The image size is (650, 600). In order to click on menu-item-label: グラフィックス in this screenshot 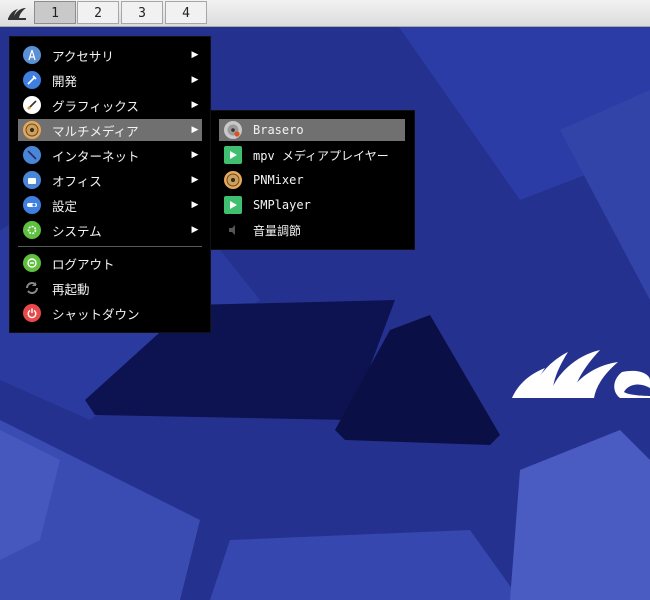, I will do `click(95, 106)`.